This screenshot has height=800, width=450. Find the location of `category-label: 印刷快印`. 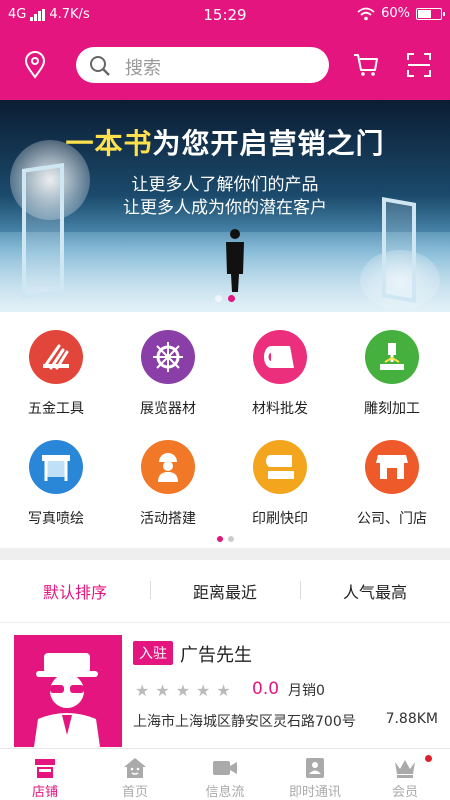

category-label: 印刷快印 is located at coordinates (280, 519).